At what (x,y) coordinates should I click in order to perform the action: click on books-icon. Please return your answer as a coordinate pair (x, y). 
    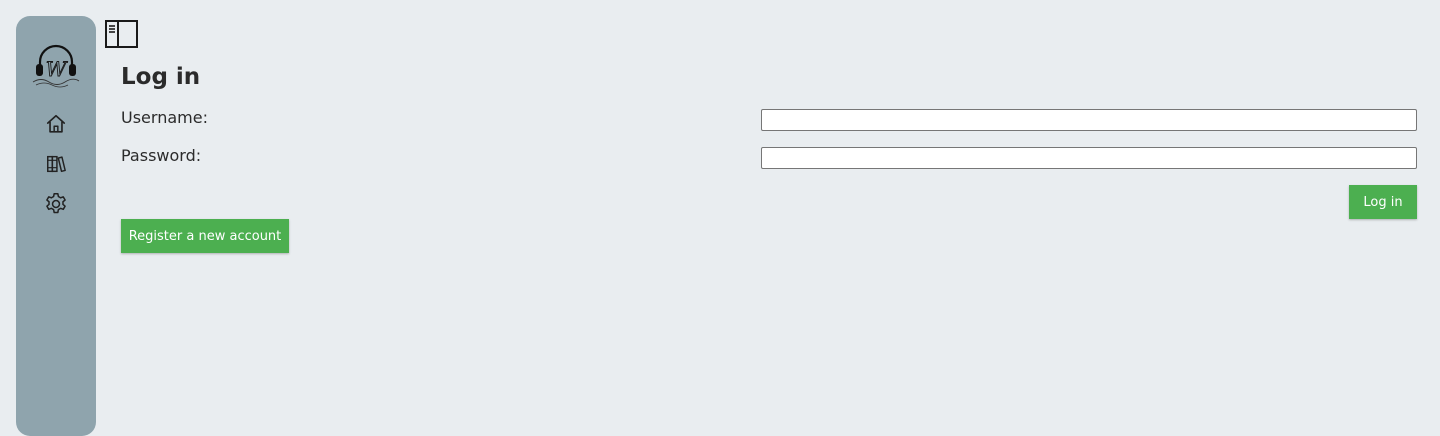
    Looking at the image, I should click on (56, 164).